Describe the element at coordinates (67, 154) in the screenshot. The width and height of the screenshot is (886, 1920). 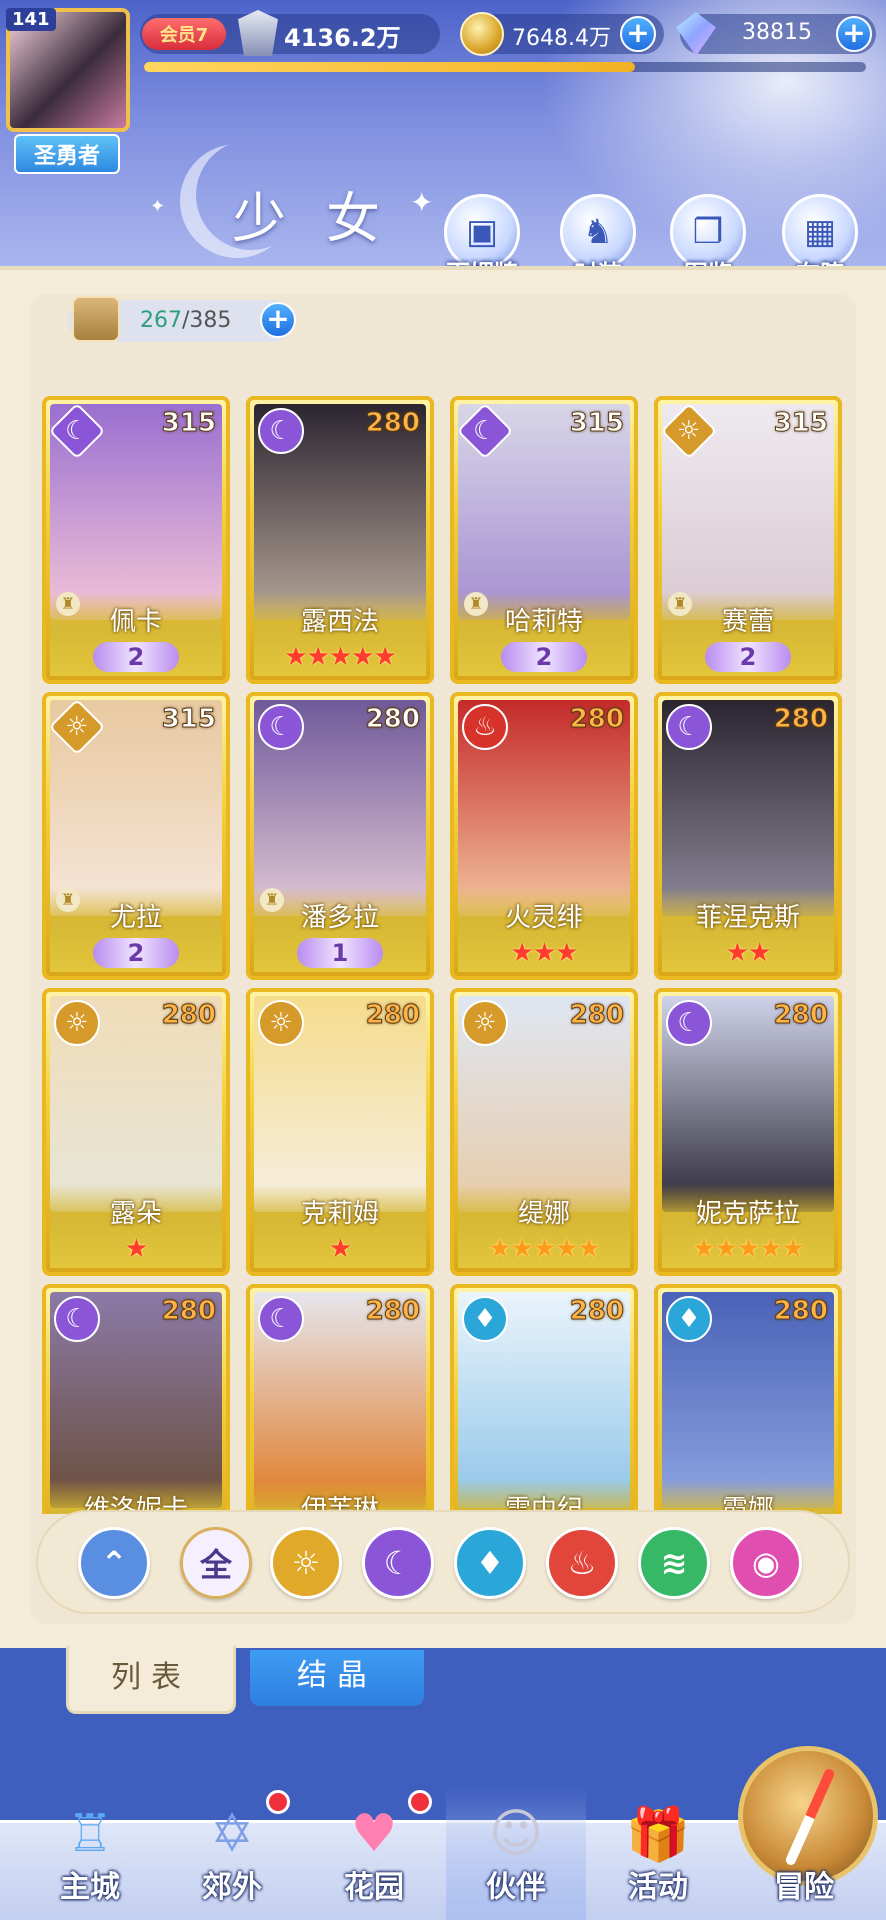
I see `player-title-badge: 圣勇者` at that location.